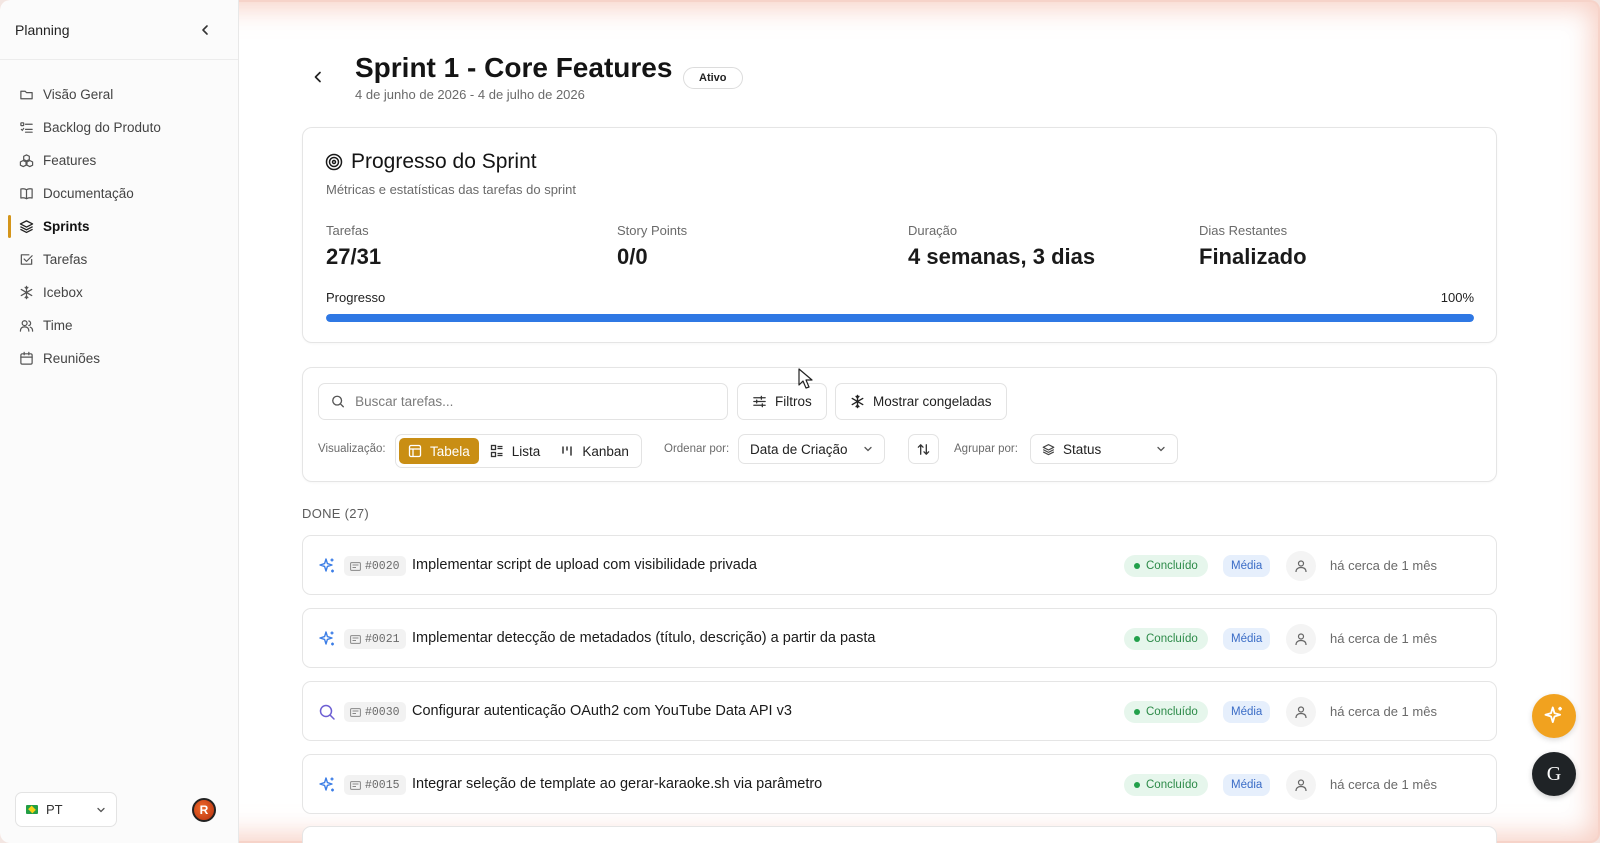 This screenshot has width=1600, height=843. I want to click on sidebar-item-visao-geral: Visão Geral, so click(119, 94).